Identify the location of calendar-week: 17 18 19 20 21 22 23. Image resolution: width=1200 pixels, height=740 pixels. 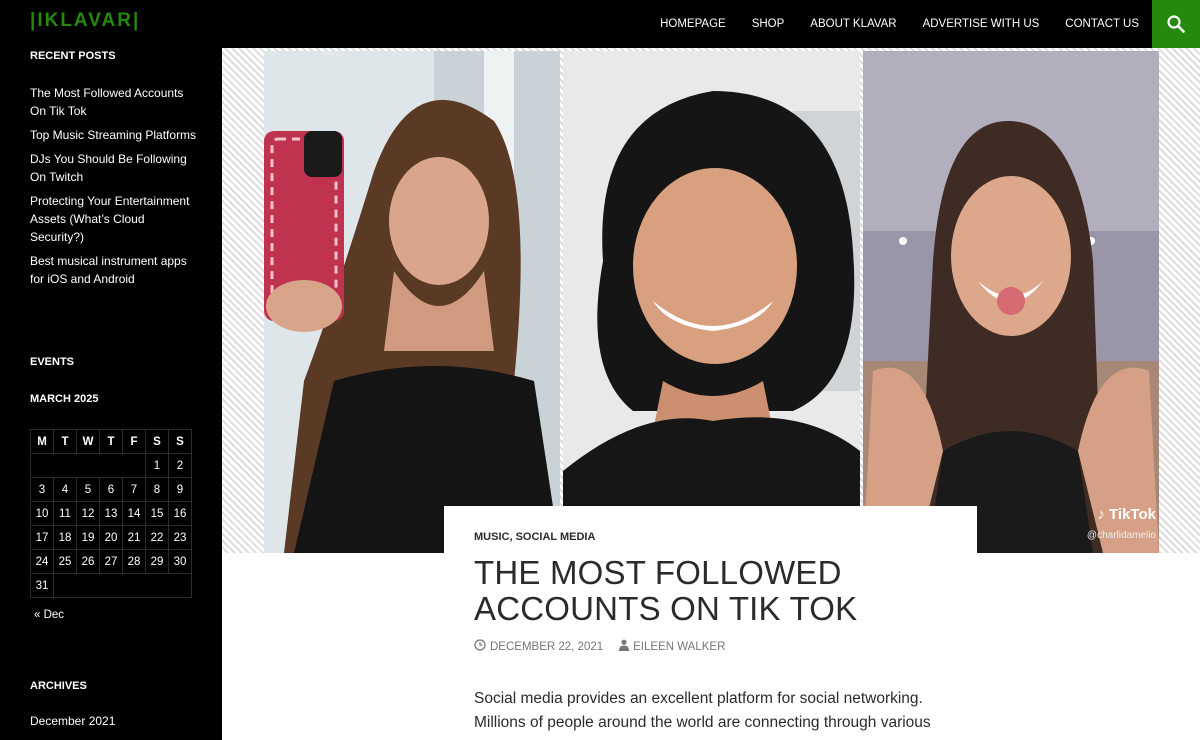
(111, 537).